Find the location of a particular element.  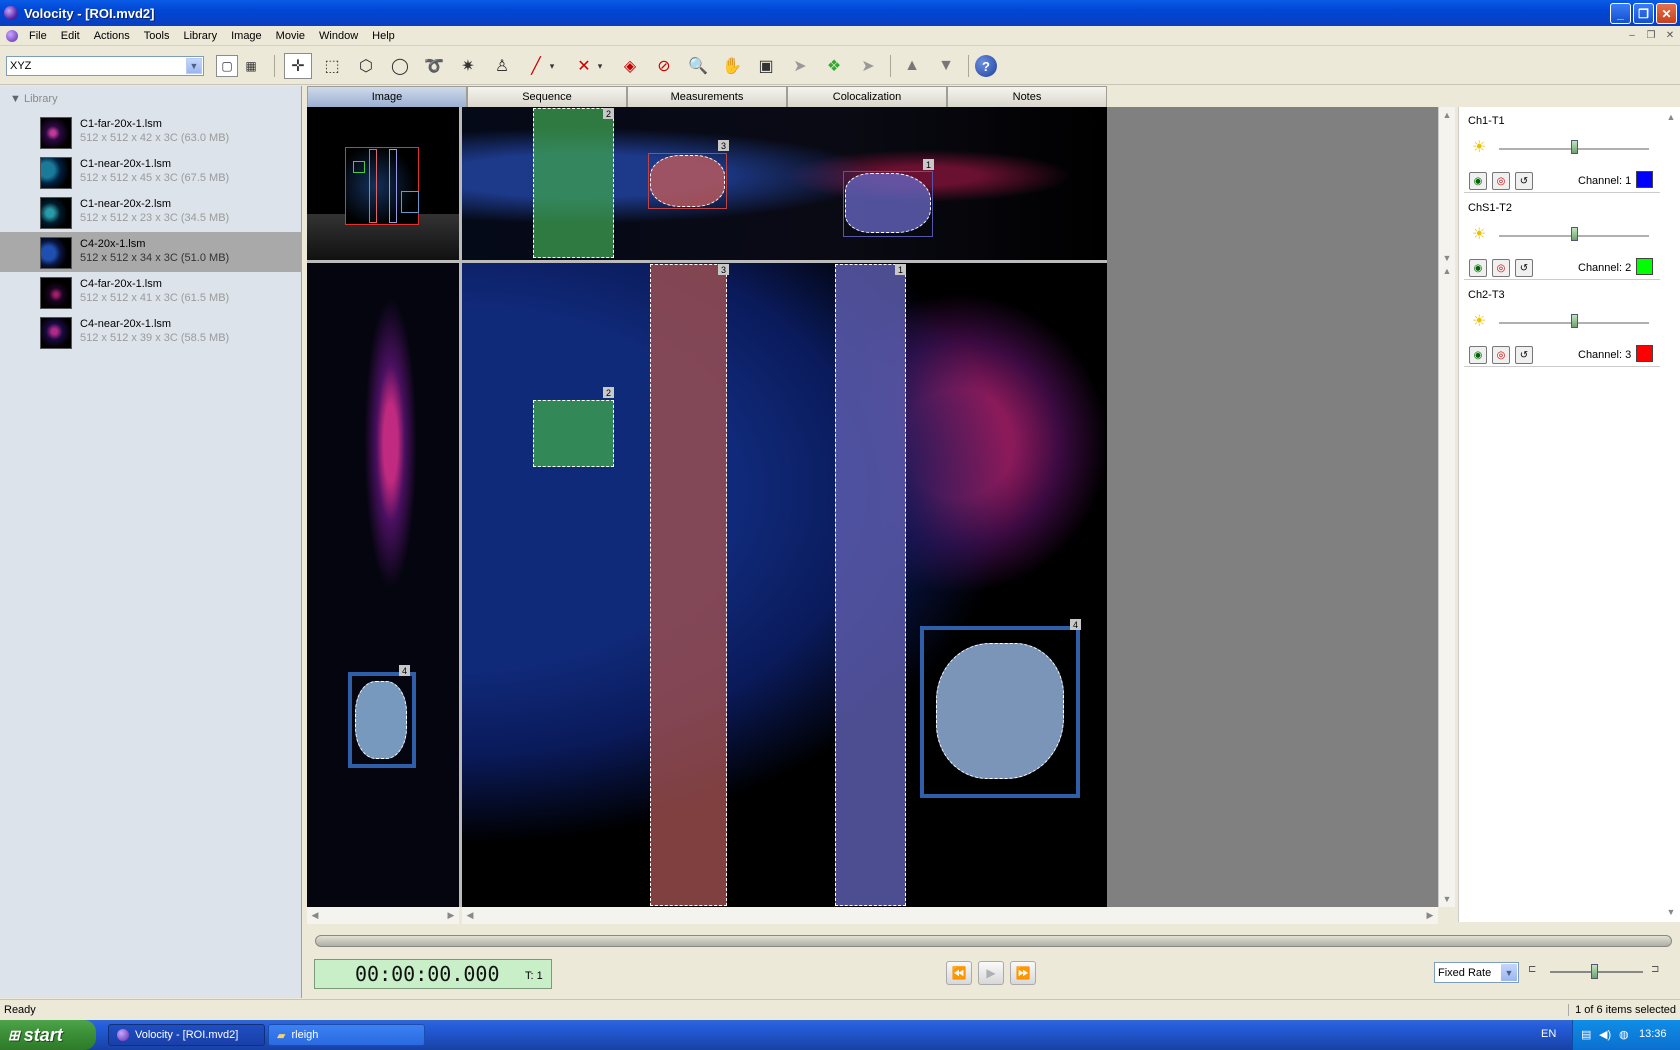

tab-measurements: Measurements is located at coordinates (707, 96).